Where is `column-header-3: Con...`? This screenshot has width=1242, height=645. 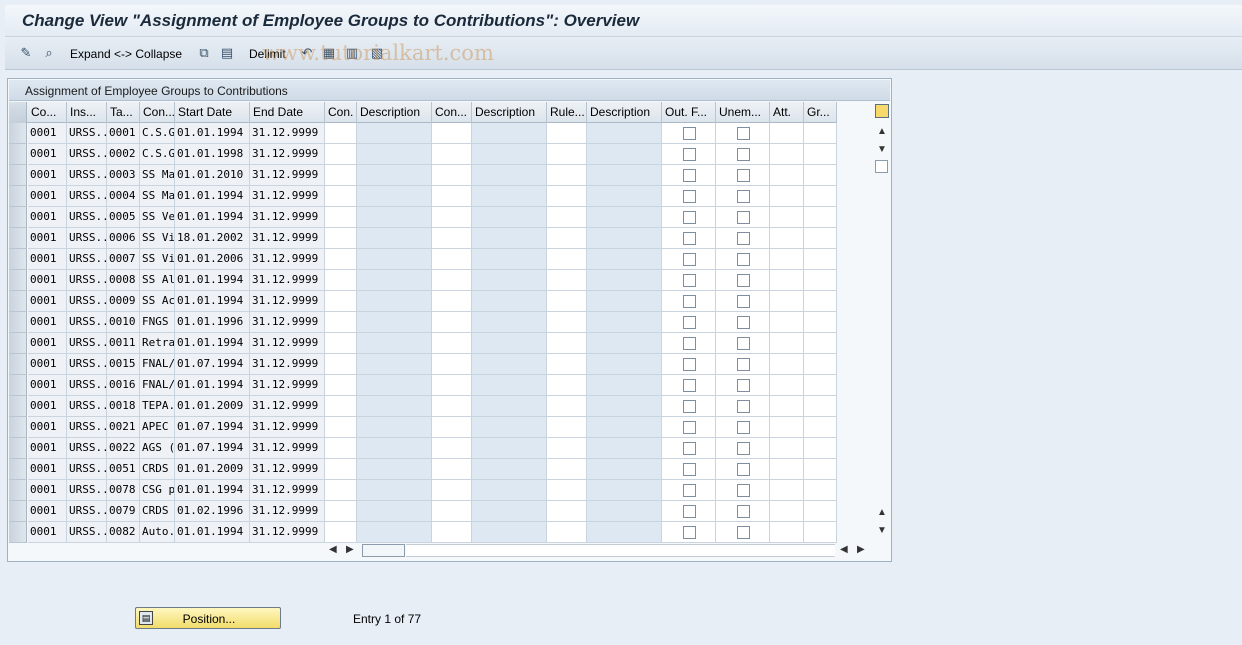
column-header-3: Con... is located at coordinates (157, 112).